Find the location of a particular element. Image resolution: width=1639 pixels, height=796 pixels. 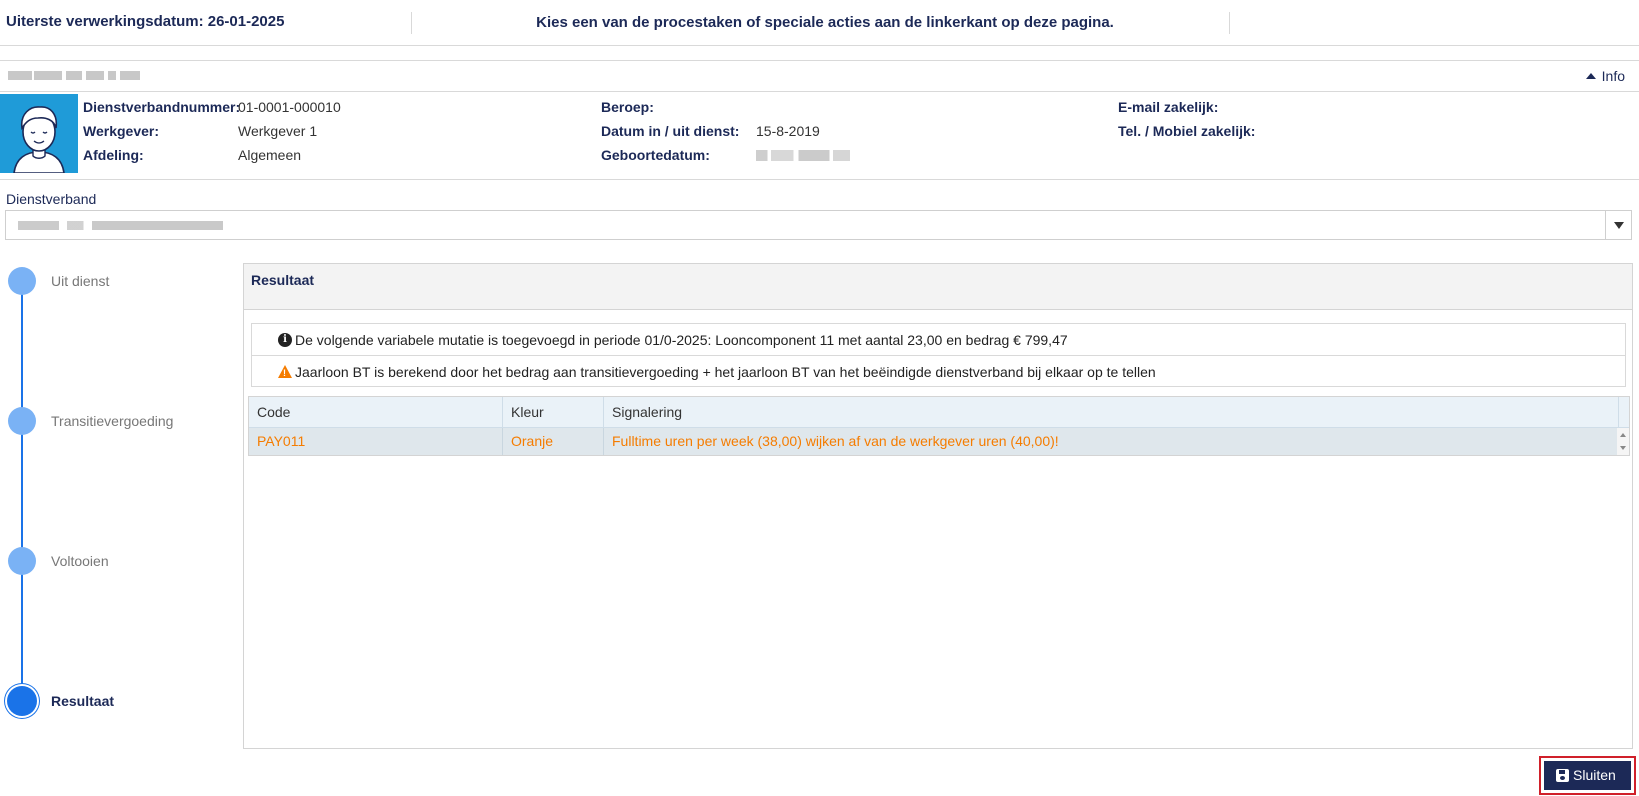

table-scrollbar is located at coordinates (1623, 441).